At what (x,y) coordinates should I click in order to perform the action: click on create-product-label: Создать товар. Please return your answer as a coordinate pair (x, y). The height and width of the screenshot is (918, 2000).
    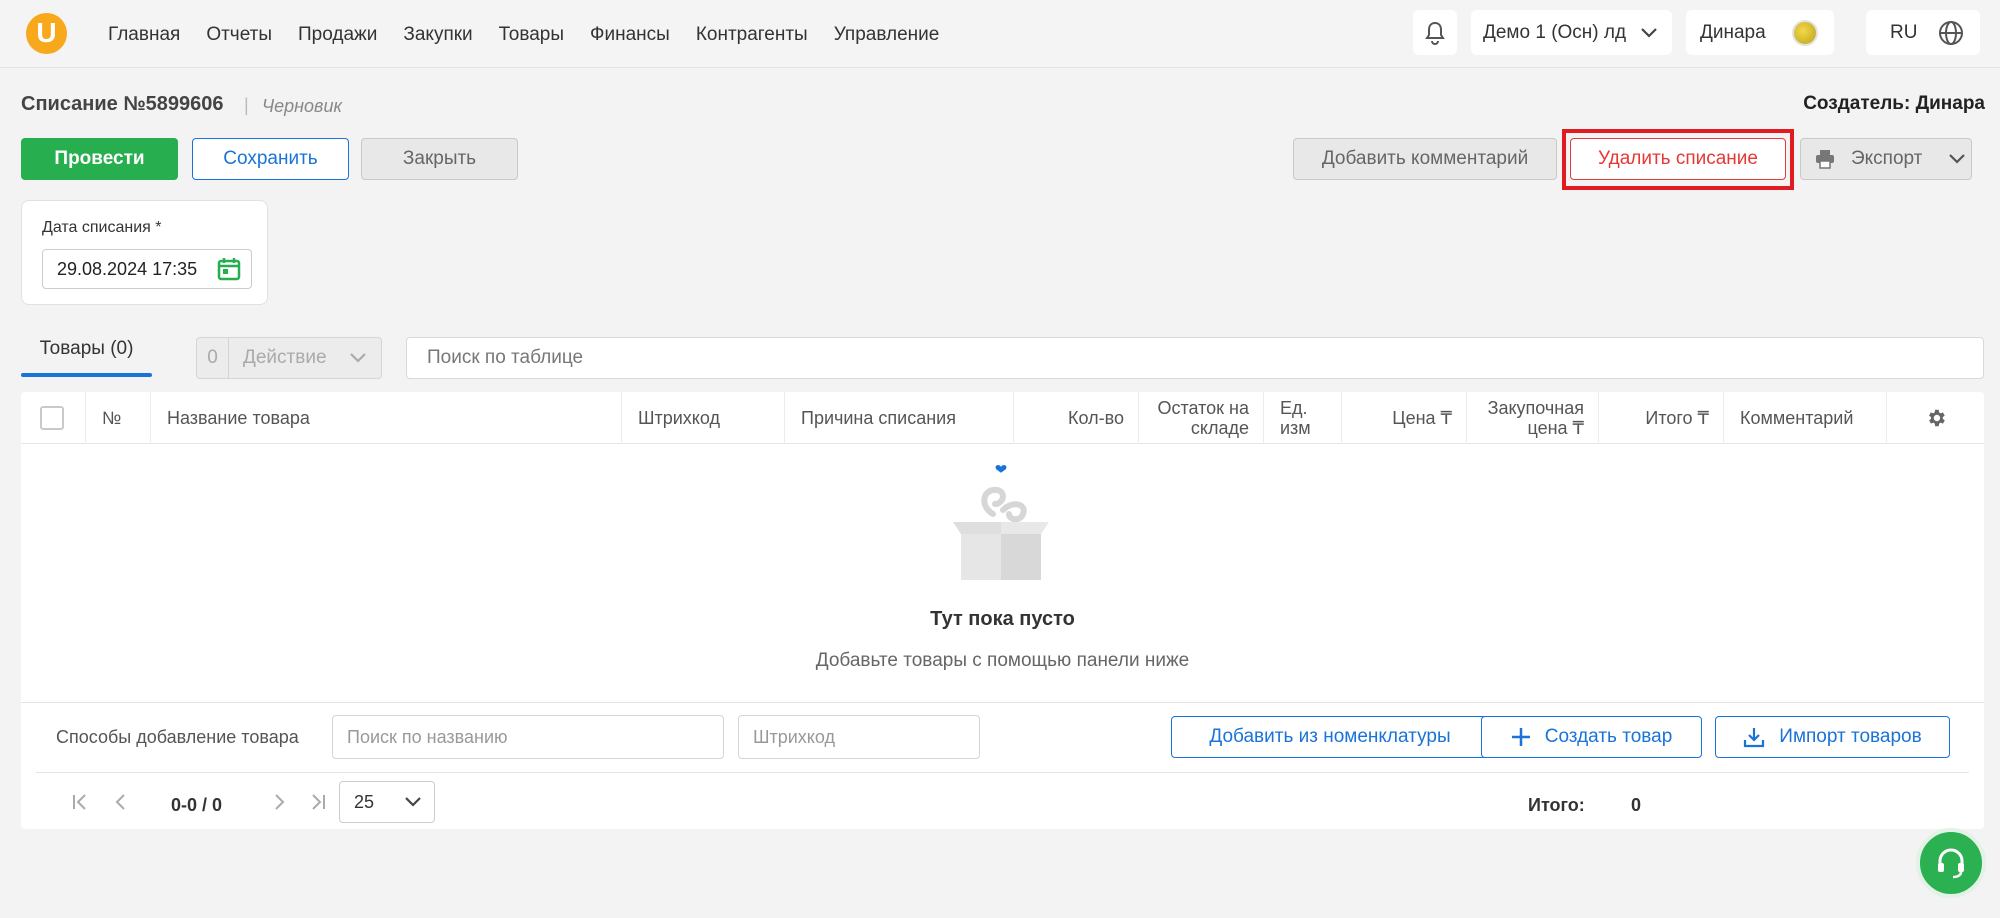
    Looking at the image, I should click on (1608, 736).